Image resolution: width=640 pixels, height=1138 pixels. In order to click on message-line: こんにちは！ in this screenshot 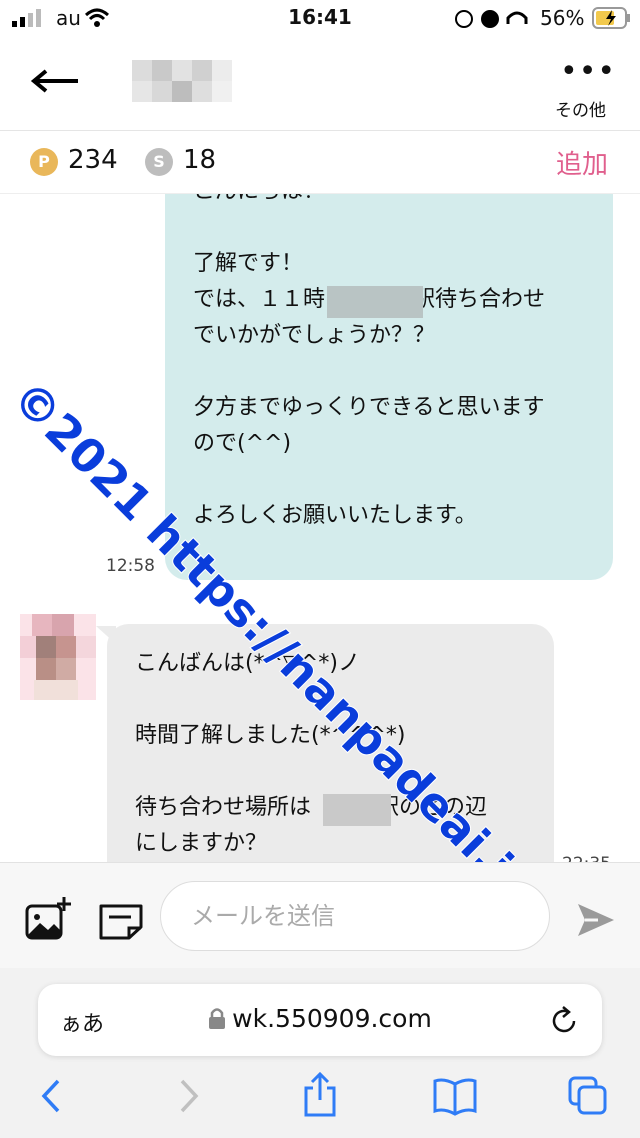, I will do `click(259, 202)`.